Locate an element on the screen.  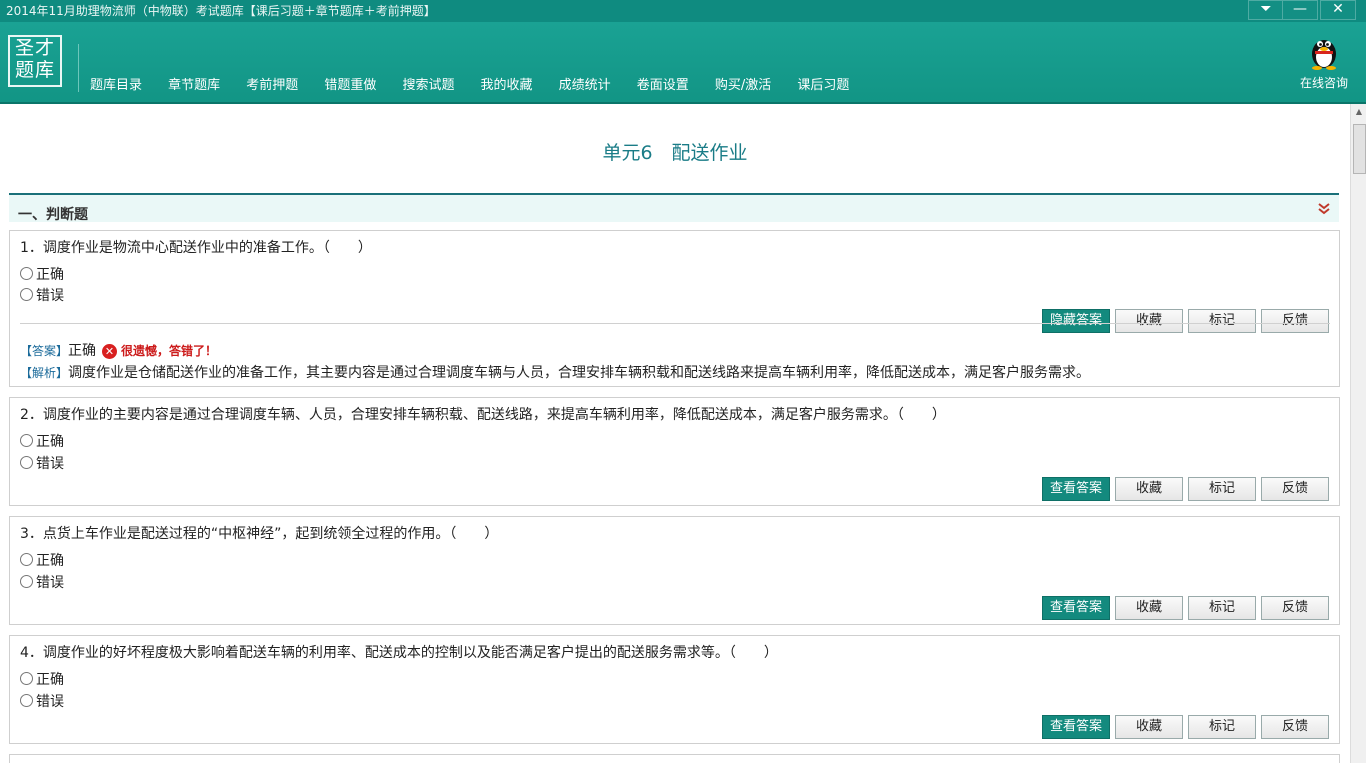
nav-item-favorites: 我的收藏 is located at coordinates (507, 83).